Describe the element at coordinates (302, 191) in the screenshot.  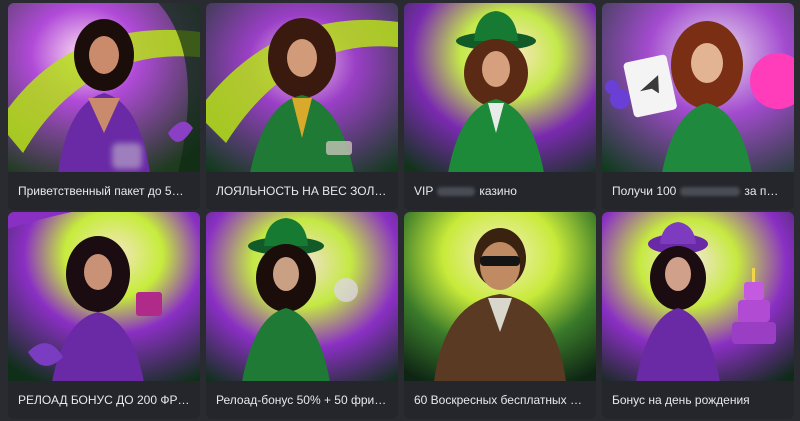
I see `promo-title: ЛОЯЛЬНОСТЬ НА ВЕС ЗОЛОТА` at that location.